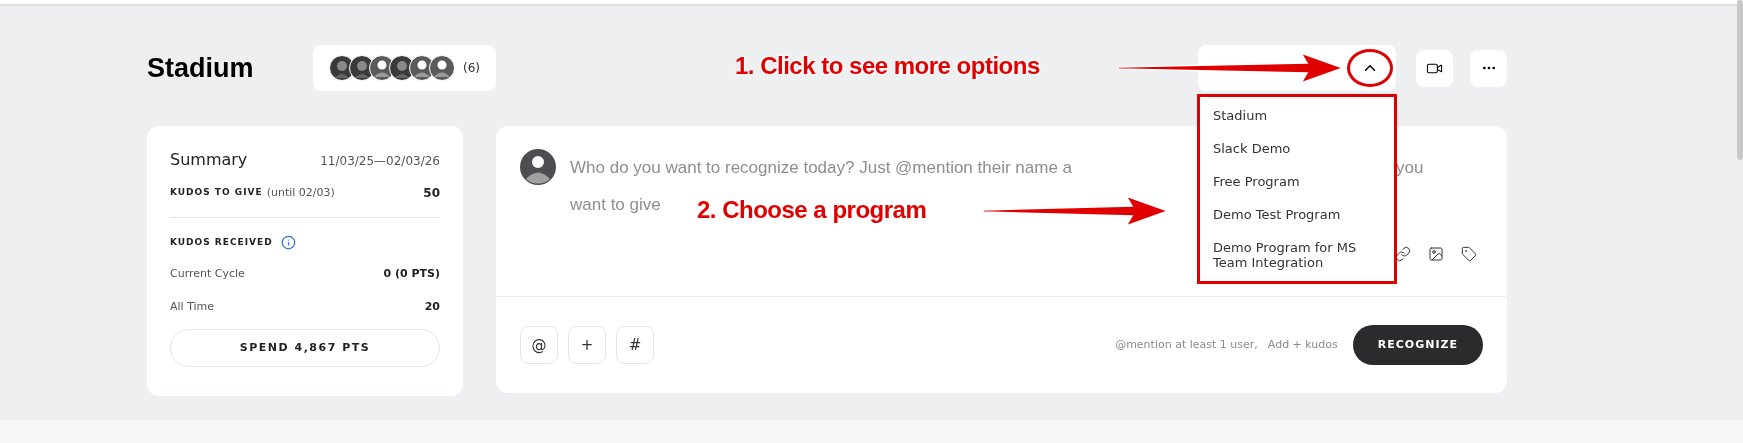 The height and width of the screenshot is (443, 1743). I want to click on period-range: 11/03/25—02/03/26, so click(380, 161).